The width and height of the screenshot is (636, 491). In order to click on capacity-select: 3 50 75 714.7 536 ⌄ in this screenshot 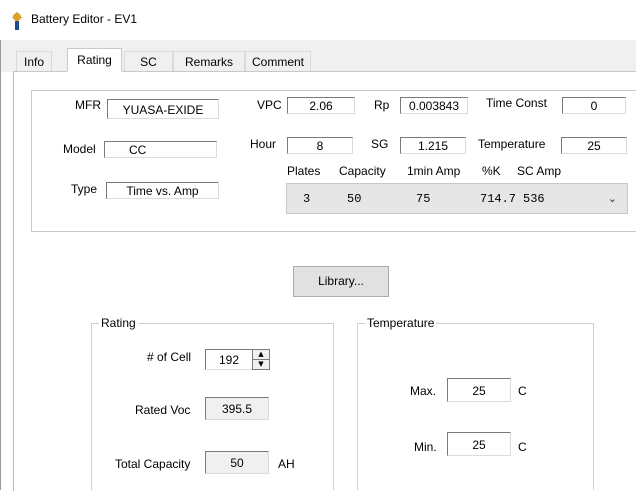, I will do `click(457, 198)`.